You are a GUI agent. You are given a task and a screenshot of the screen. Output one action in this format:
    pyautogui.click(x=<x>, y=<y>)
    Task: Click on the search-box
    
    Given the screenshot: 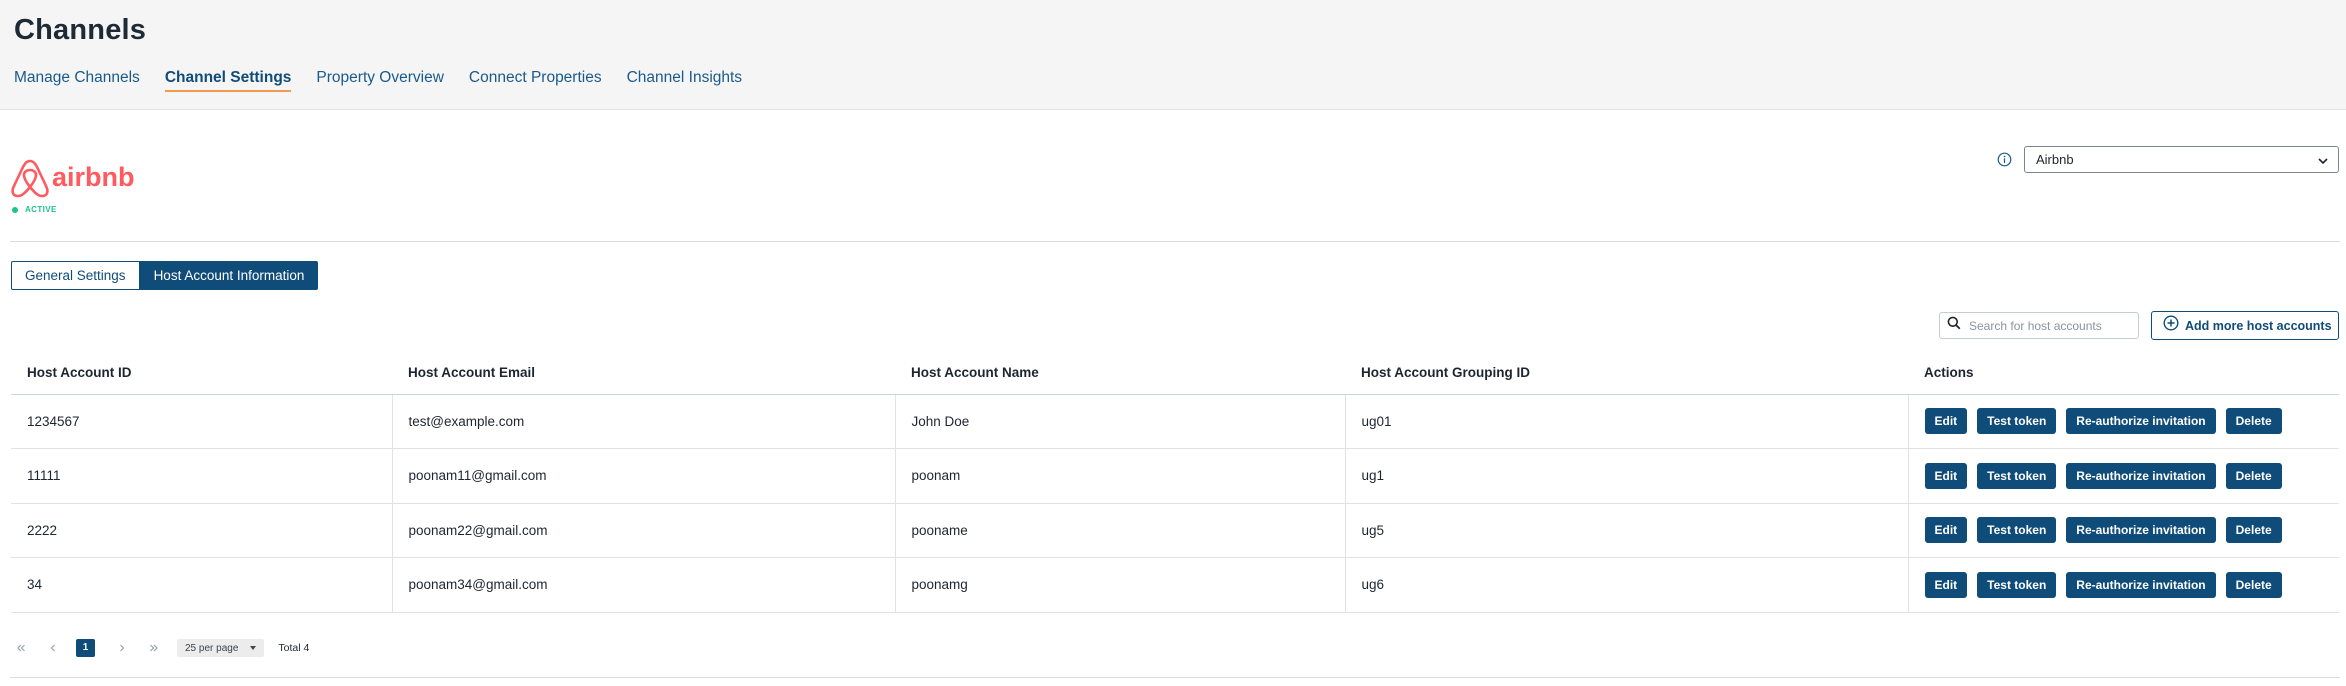 What is the action you would take?
    pyautogui.click(x=2039, y=325)
    